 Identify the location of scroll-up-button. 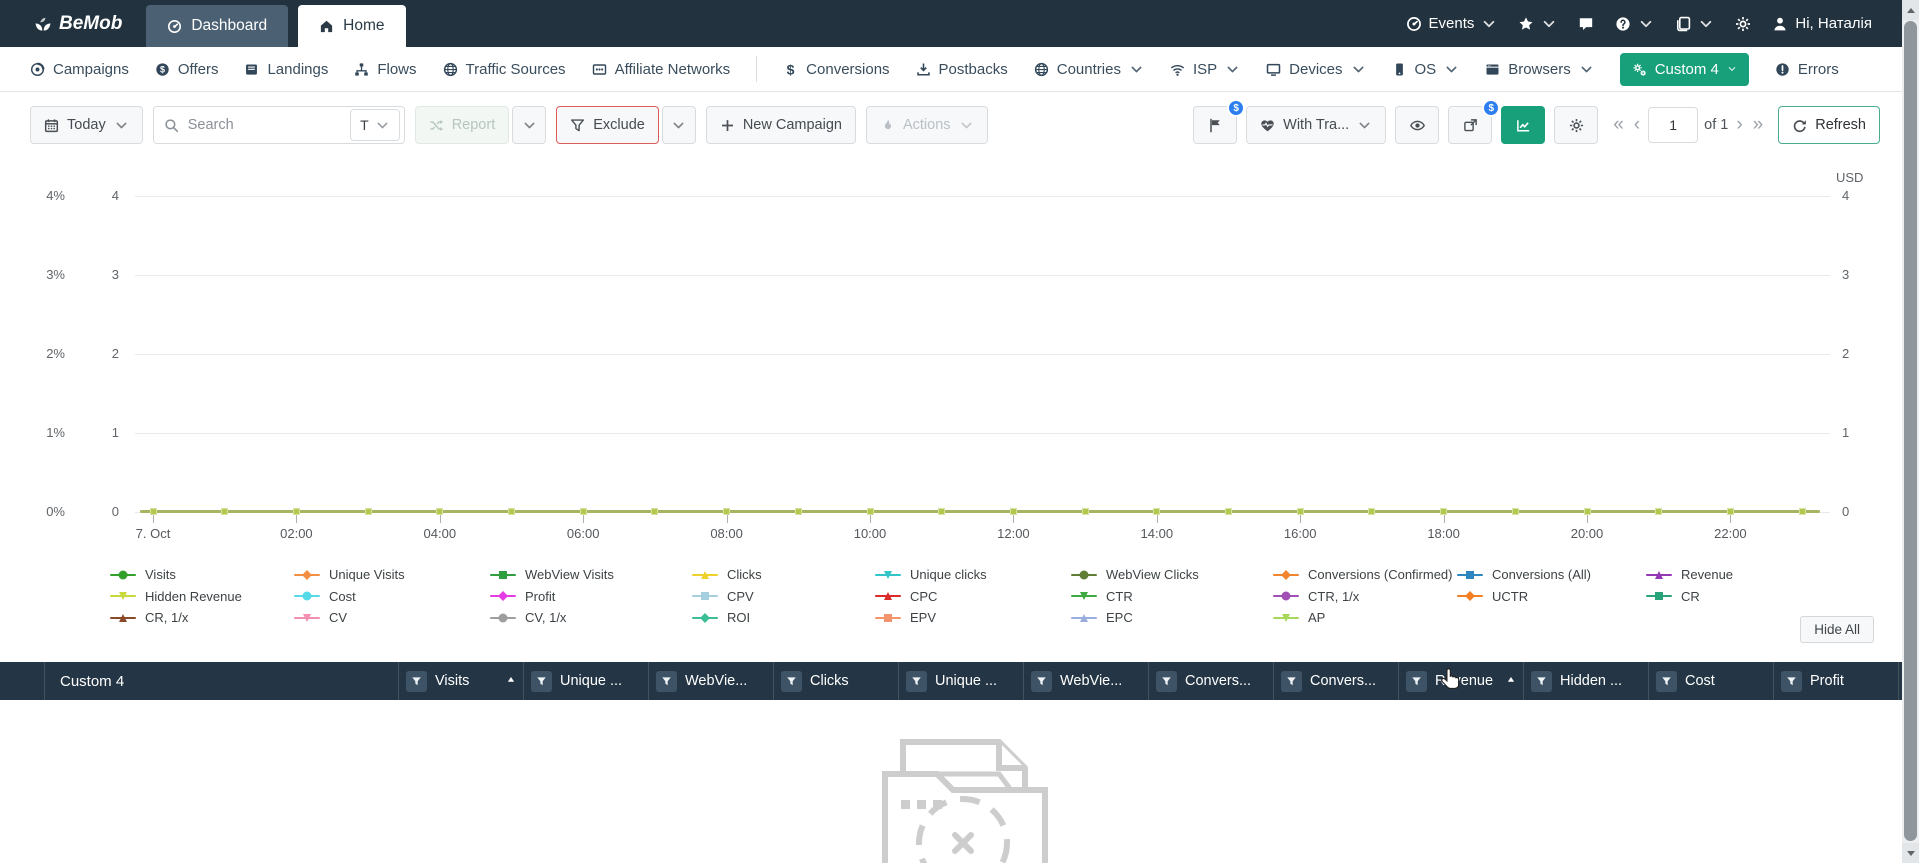
(1910, 10).